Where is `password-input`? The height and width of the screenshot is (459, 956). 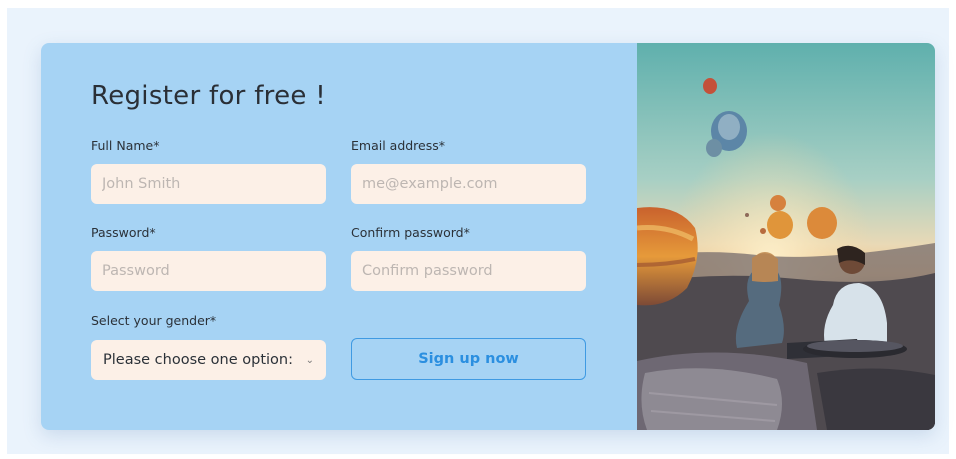
password-input is located at coordinates (208, 271).